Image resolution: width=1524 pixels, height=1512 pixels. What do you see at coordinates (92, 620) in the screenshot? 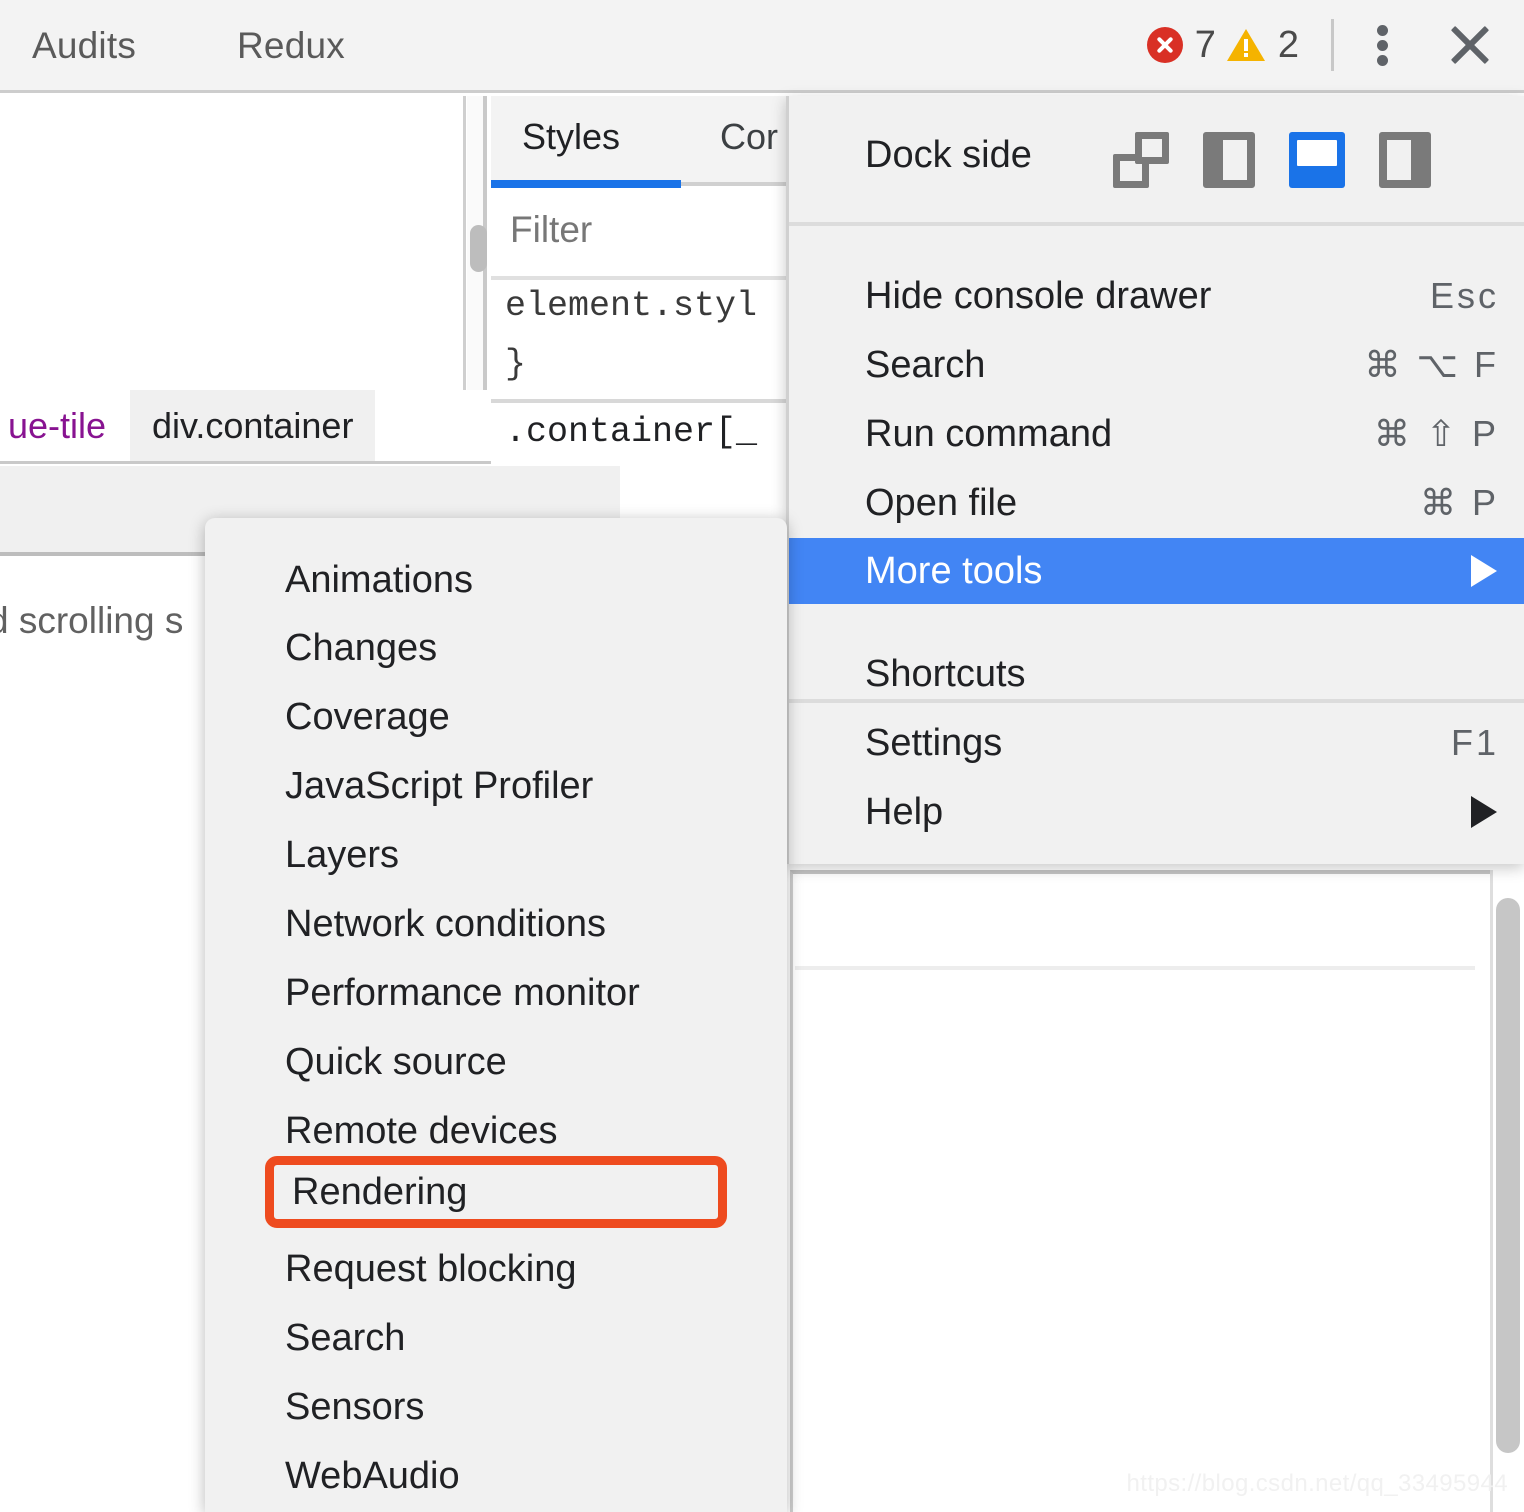
I see `console-status-text: d scrolling s` at bounding box center [92, 620].